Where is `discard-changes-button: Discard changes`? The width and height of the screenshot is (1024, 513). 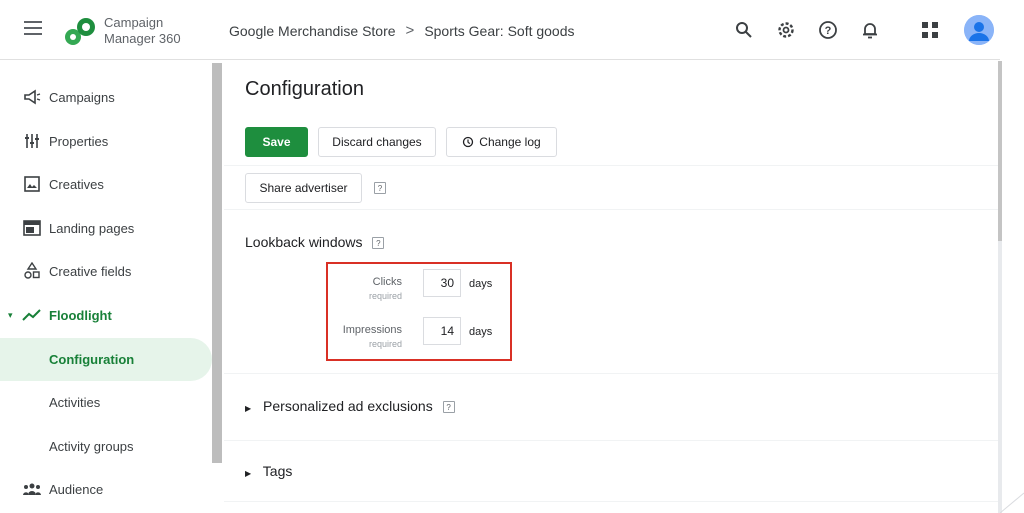 discard-changes-button: Discard changes is located at coordinates (377, 142).